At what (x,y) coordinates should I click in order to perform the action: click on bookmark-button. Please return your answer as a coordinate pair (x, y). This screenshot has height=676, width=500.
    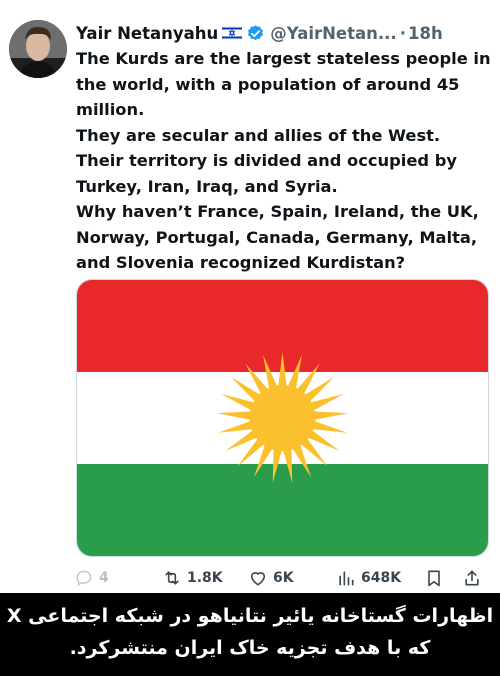
    Looking at the image, I should click on (434, 578).